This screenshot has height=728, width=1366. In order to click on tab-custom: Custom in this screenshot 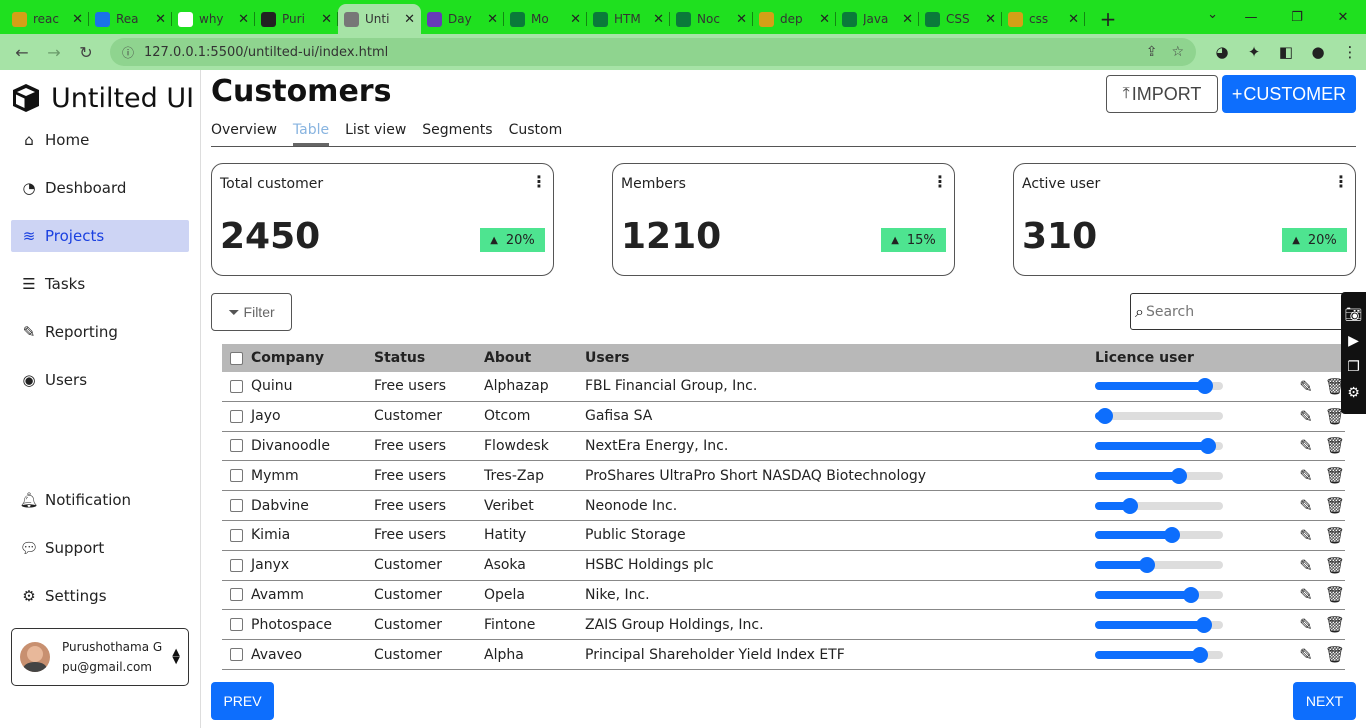, I will do `click(536, 133)`.